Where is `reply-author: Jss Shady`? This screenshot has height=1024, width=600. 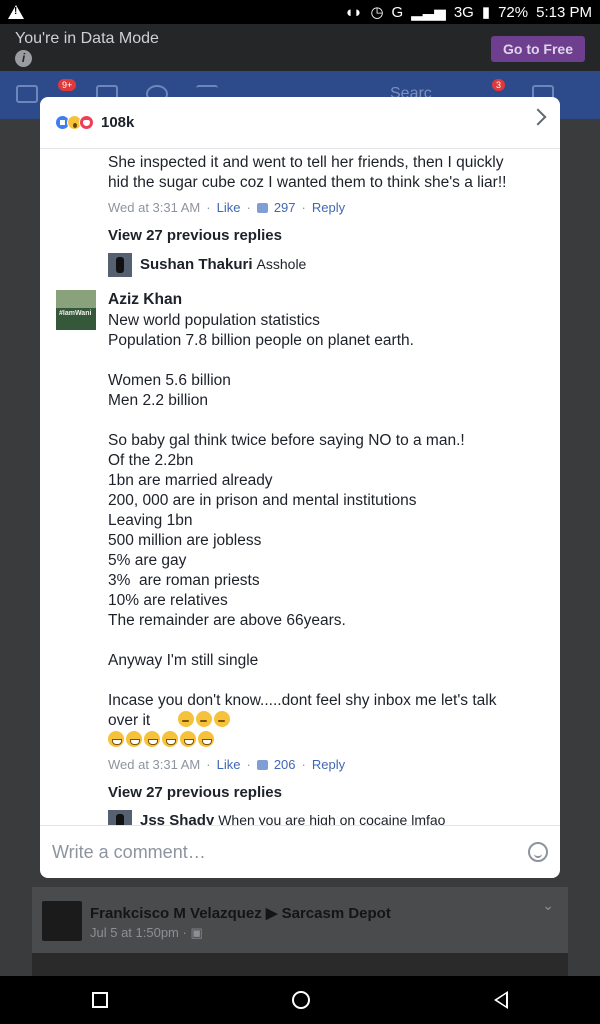
reply-author: Jss Shady is located at coordinates (177, 818).